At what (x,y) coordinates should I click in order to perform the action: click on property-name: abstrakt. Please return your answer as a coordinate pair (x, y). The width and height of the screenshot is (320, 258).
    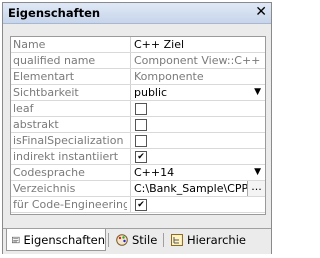
    Looking at the image, I should click on (36, 124).